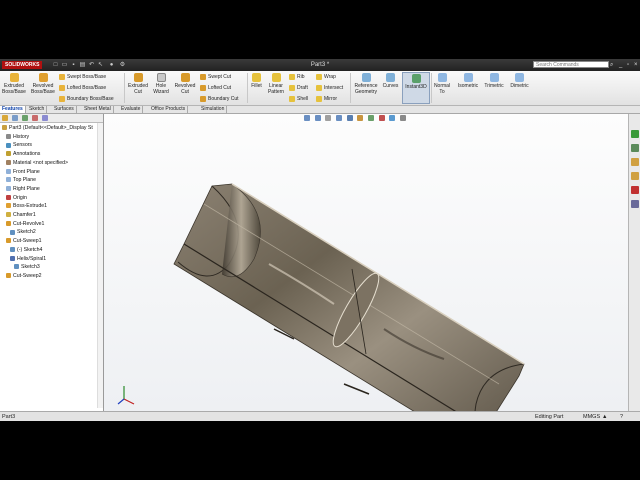 The width and height of the screenshot is (640, 480). What do you see at coordinates (138, 84) in the screenshot?
I see `extruded-cut-button: Extruded Cut` at bounding box center [138, 84].